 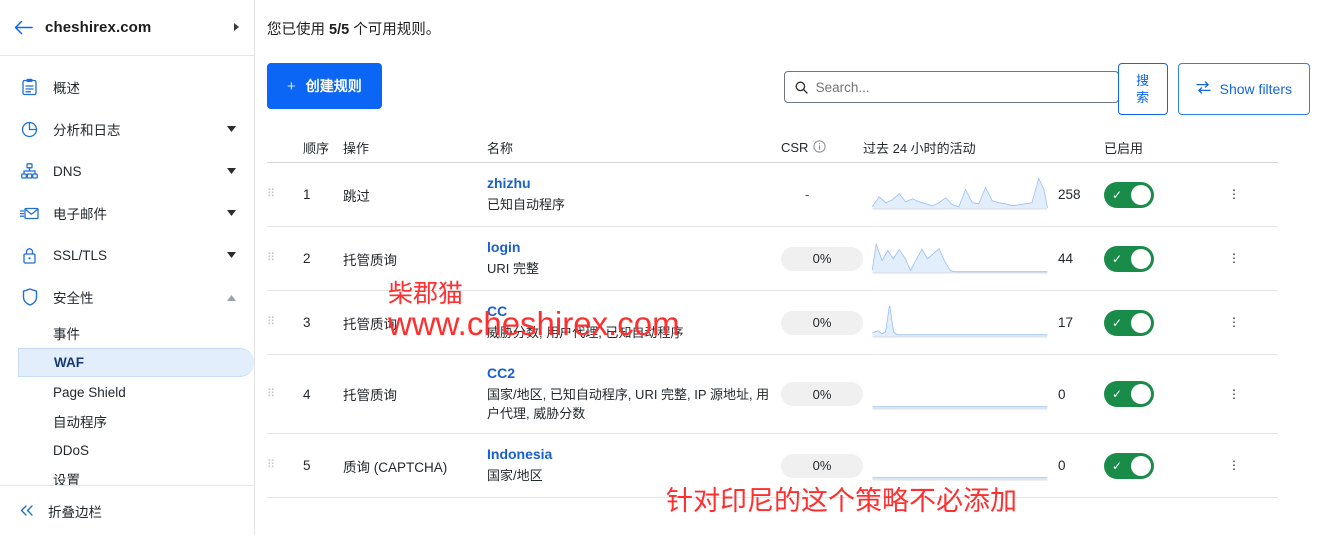 What do you see at coordinates (291, 86) in the screenshot?
I see `plus-icon: +` at bounding box center [291, 86].